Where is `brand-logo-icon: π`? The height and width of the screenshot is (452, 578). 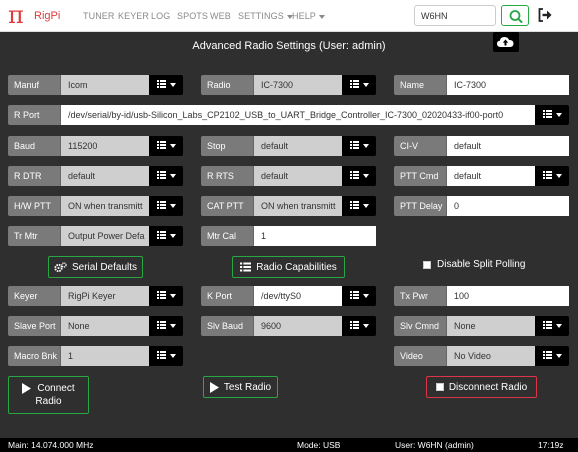
brand-logo-icon: π is located at coordinates (16, 15).